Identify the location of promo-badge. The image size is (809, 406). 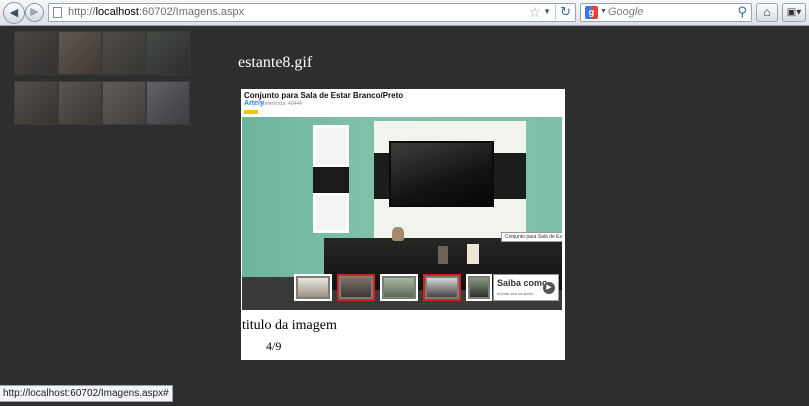
(251, 112).